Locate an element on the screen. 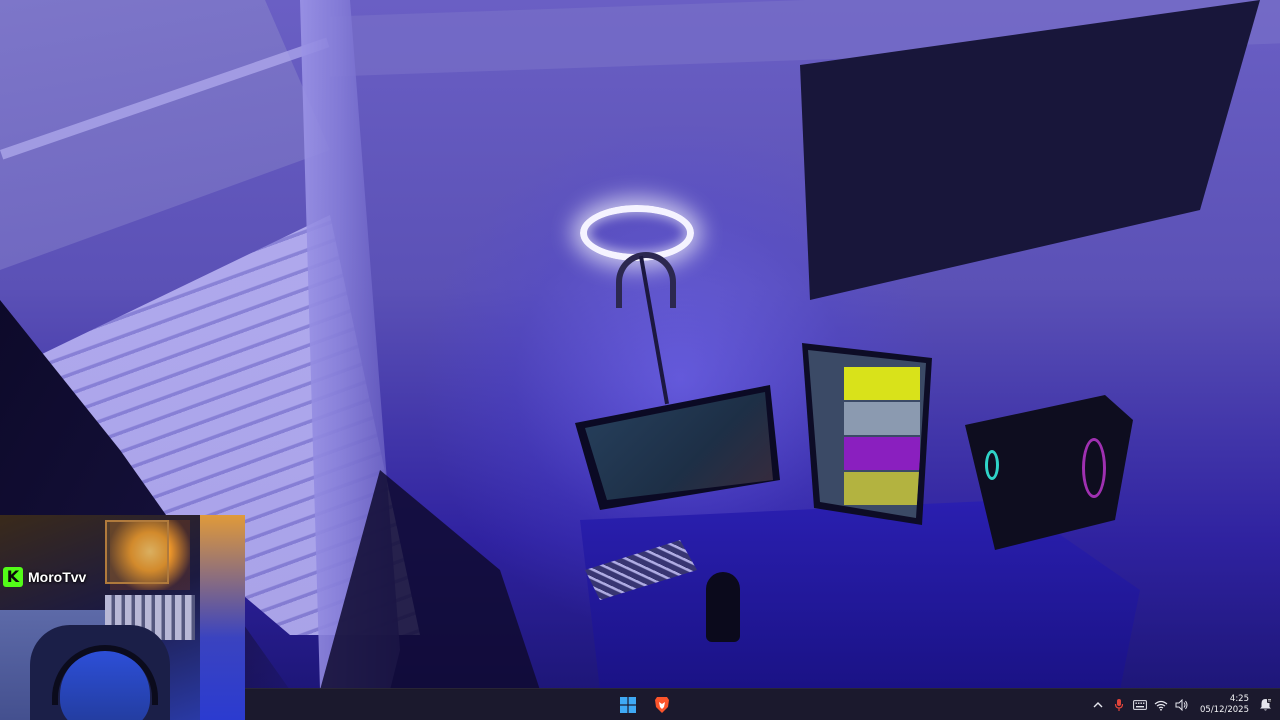 The height and width of the screenshot is (720, 1280). system-tray: 4:25 05/12/2025 is located at coordinates (1183, 704).